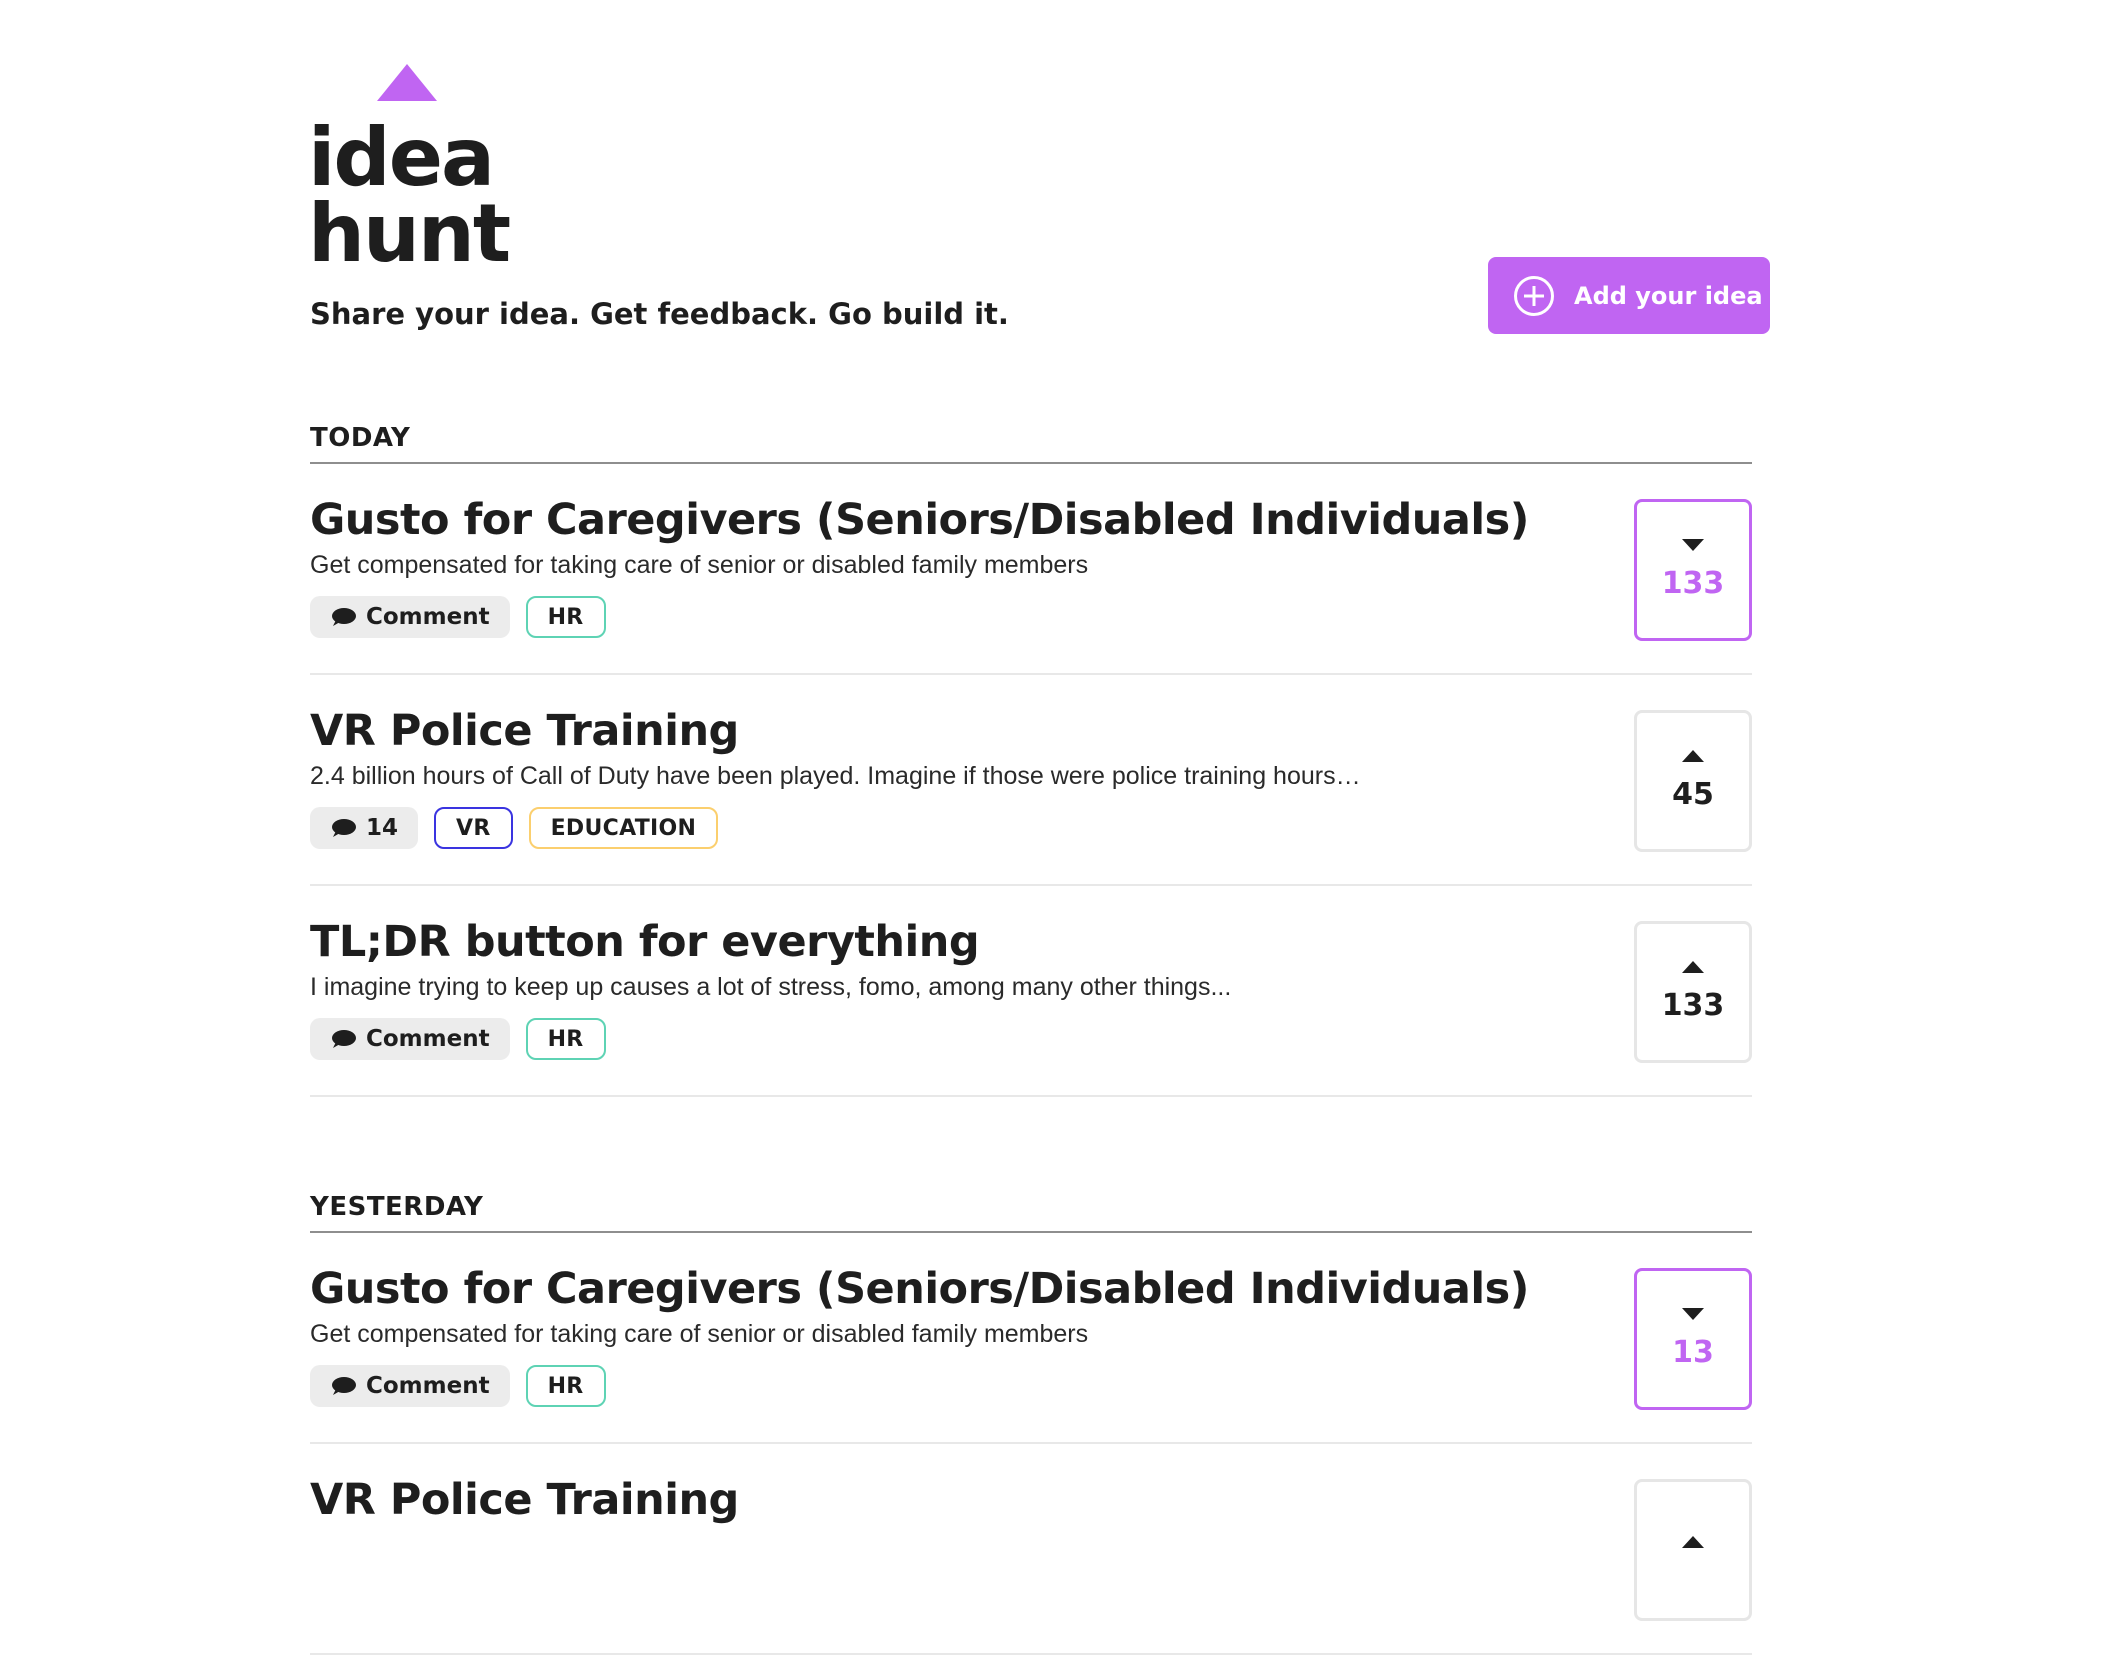 The width and height of the screenshot is (2122, 1655). What do you see at coordinates (1031, 439) in the screenshot?
I see `section-title: TODAY` at bounding box center [1031, 439].